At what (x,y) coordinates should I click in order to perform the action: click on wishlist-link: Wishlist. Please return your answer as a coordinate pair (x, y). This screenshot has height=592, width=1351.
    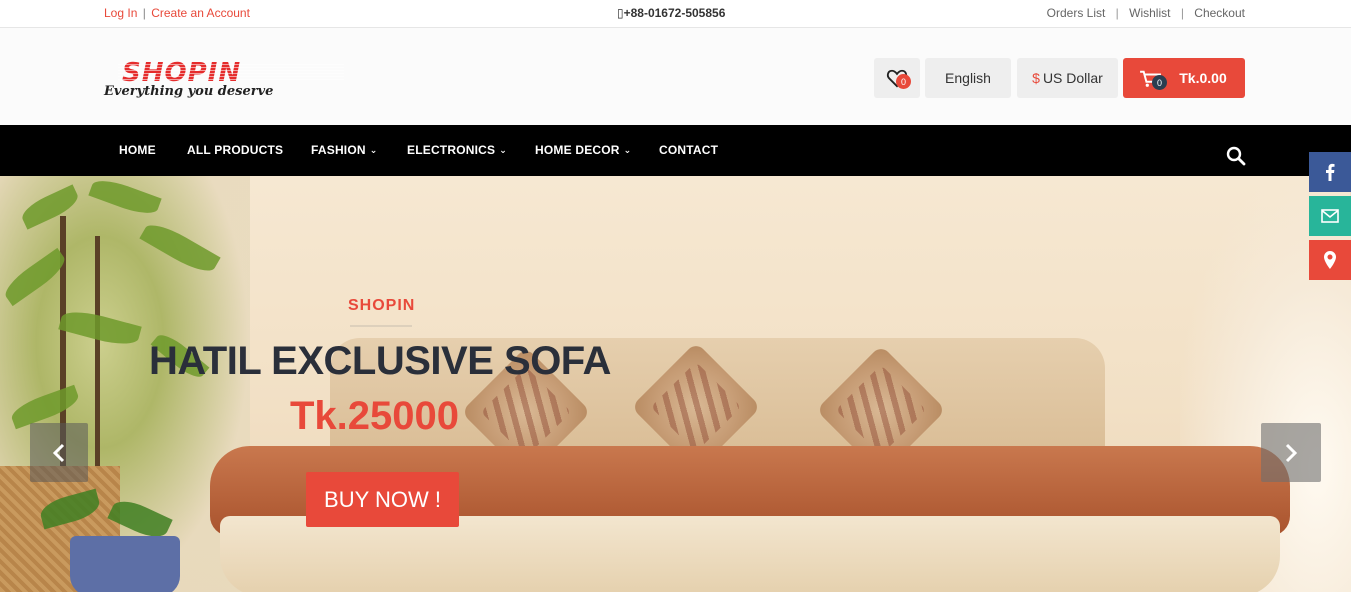
    Looking at the image, I should click on (1149, 13).